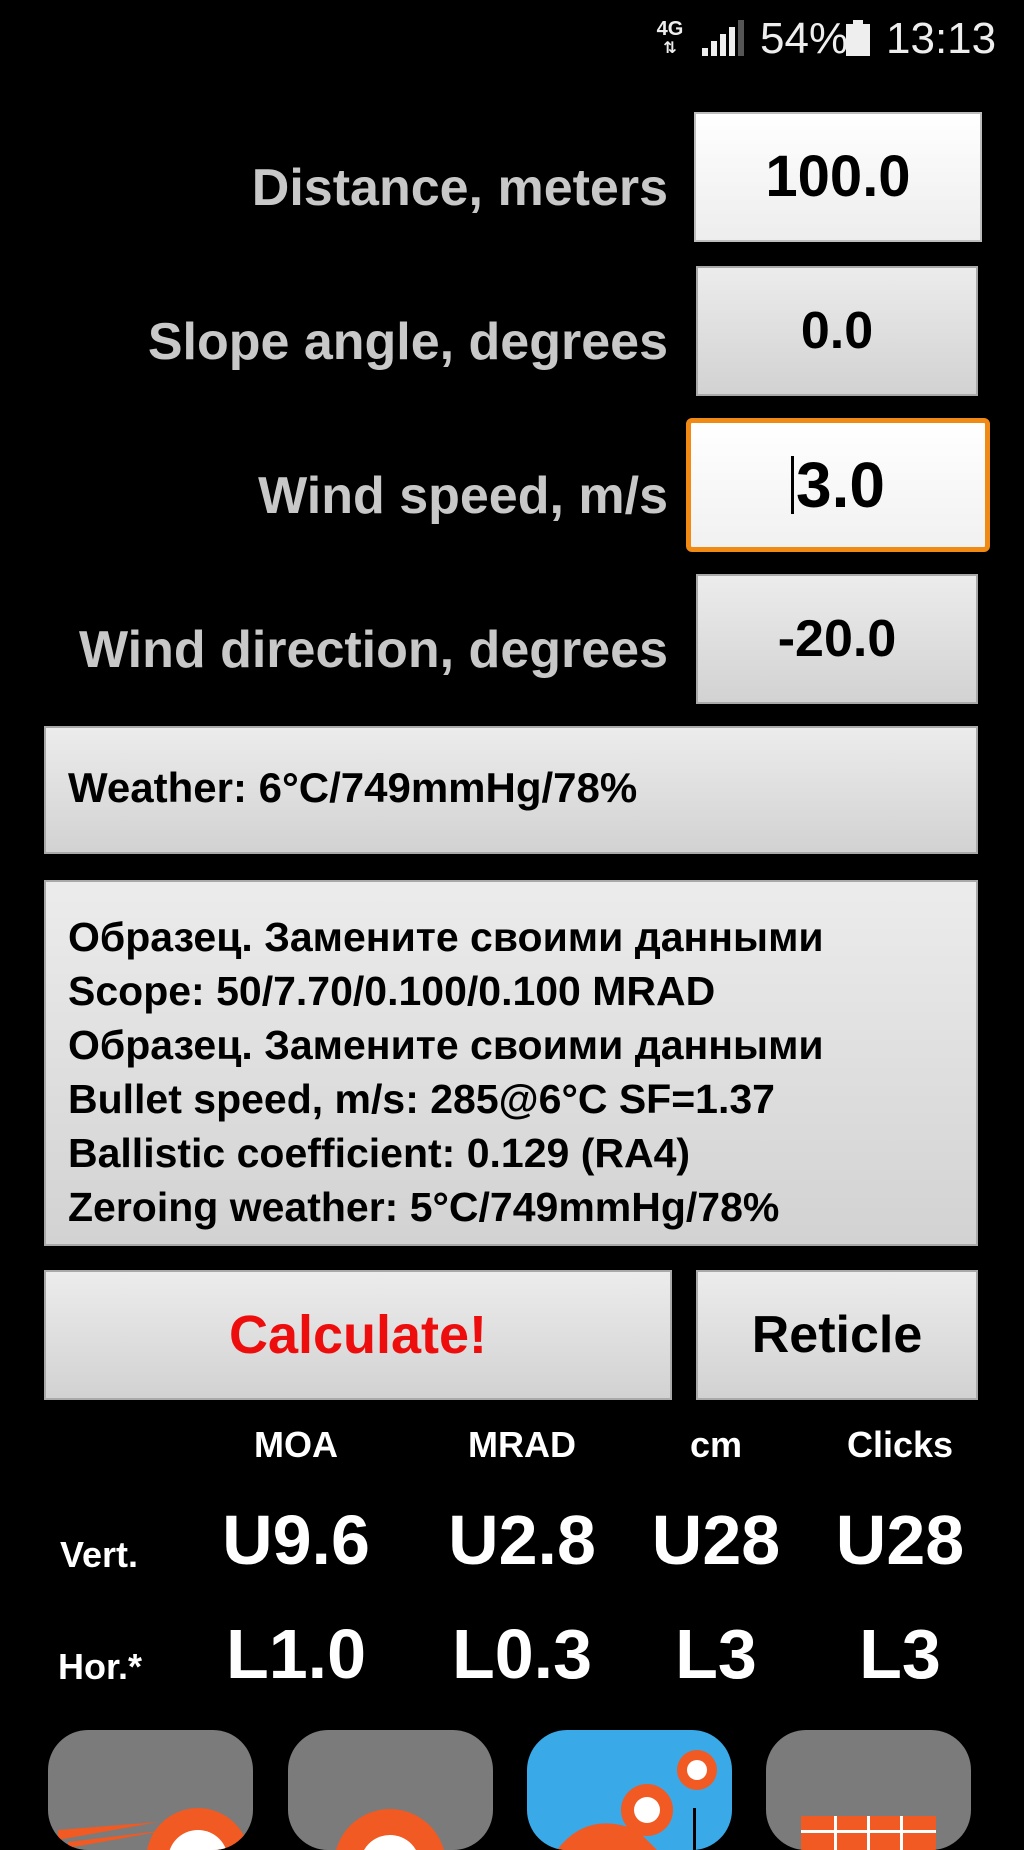 The width and height of the screenshot is (1024, 1850). I want to click on vertical-cm-value: U28, so click(716, 1540).